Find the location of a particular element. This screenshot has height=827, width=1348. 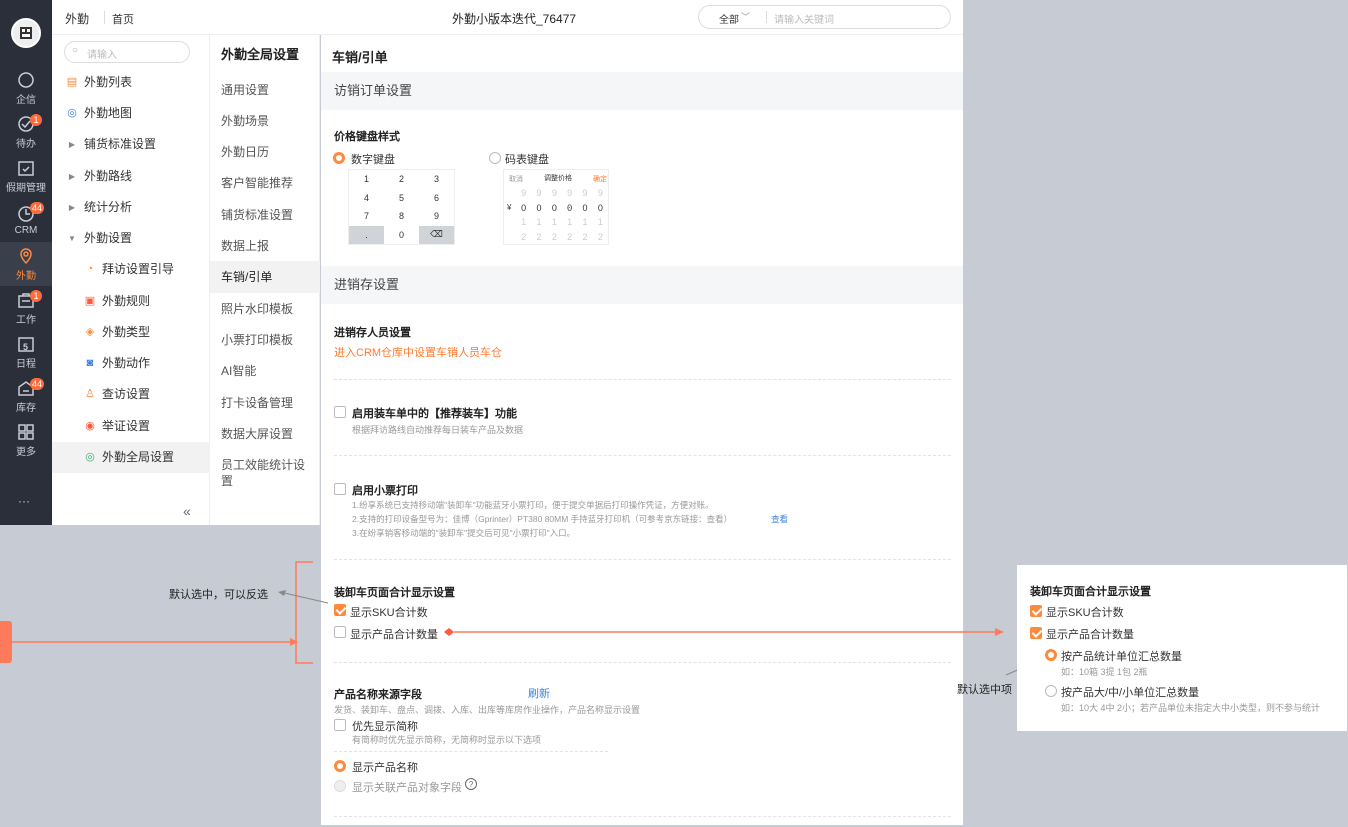

callout-sku-label: 显示SKU合计数 is located at coordinates (1085, 613).